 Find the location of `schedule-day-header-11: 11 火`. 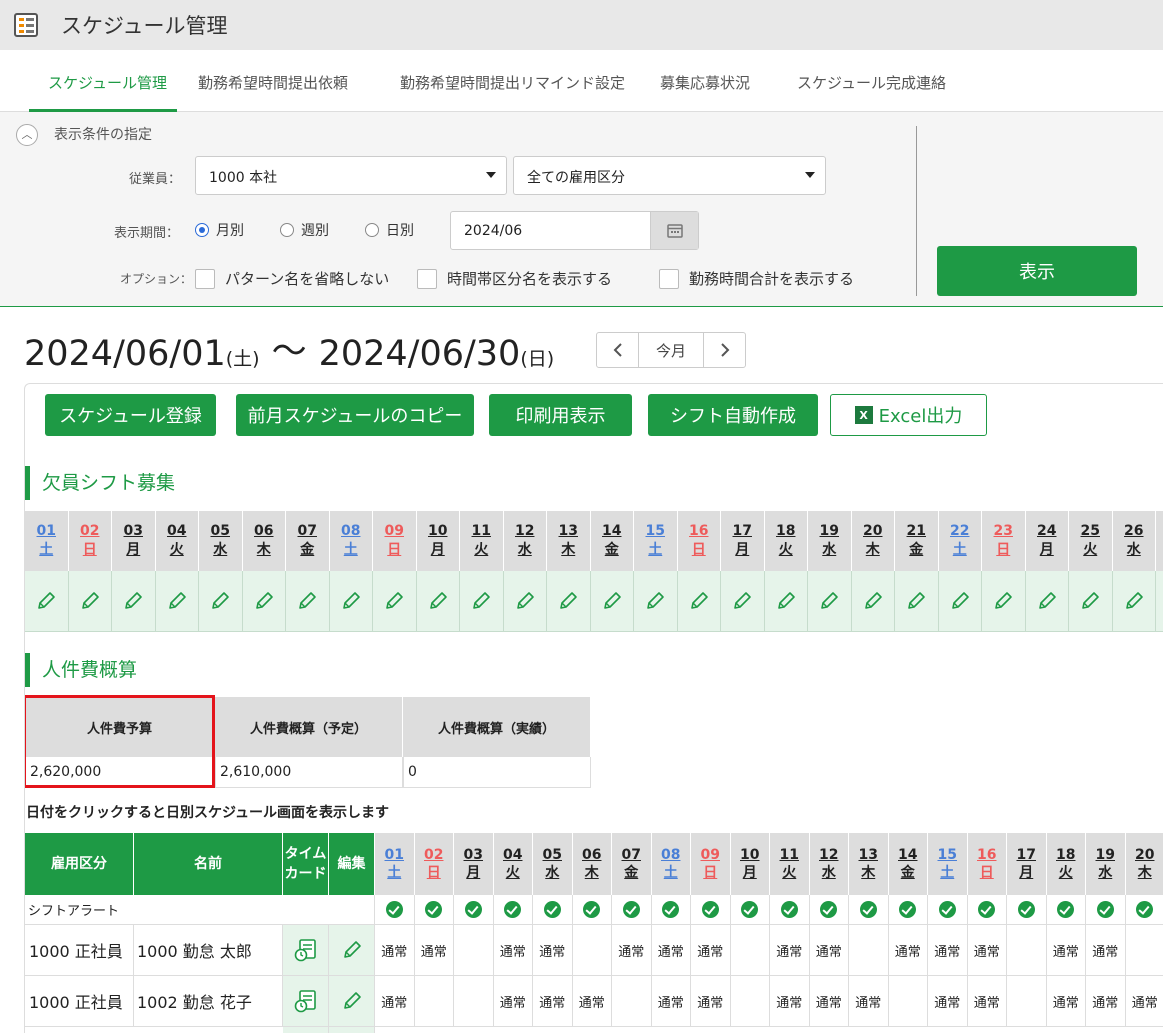

schedule-day-header-11: 11 火 is located at coordinates (790, 864).